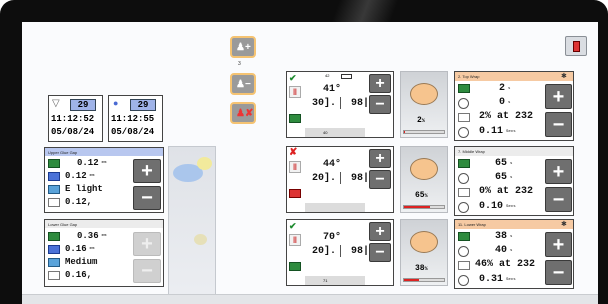 The height and width of the screenshot is (304, 608). What do you see at coordinates (504, 250) in the screenshot?
I see `wrap-value-2: 40 s` at bounding box center [504, 250].